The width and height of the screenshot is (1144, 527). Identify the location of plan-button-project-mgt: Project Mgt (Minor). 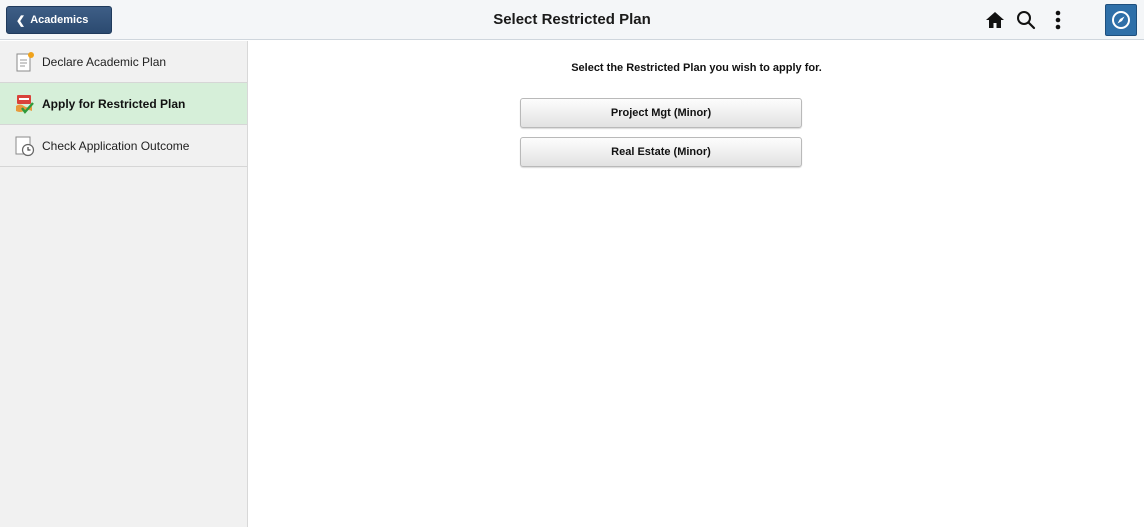
(661, 113).